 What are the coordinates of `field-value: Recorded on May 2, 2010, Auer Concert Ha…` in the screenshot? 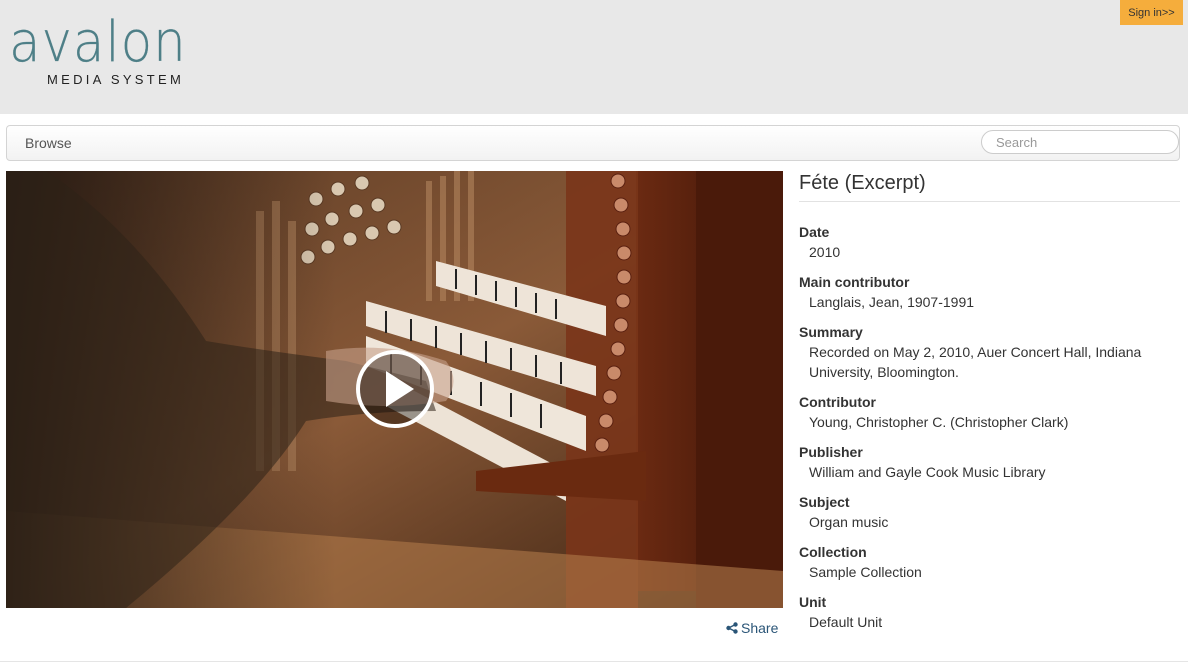 It's located at (975, 362).